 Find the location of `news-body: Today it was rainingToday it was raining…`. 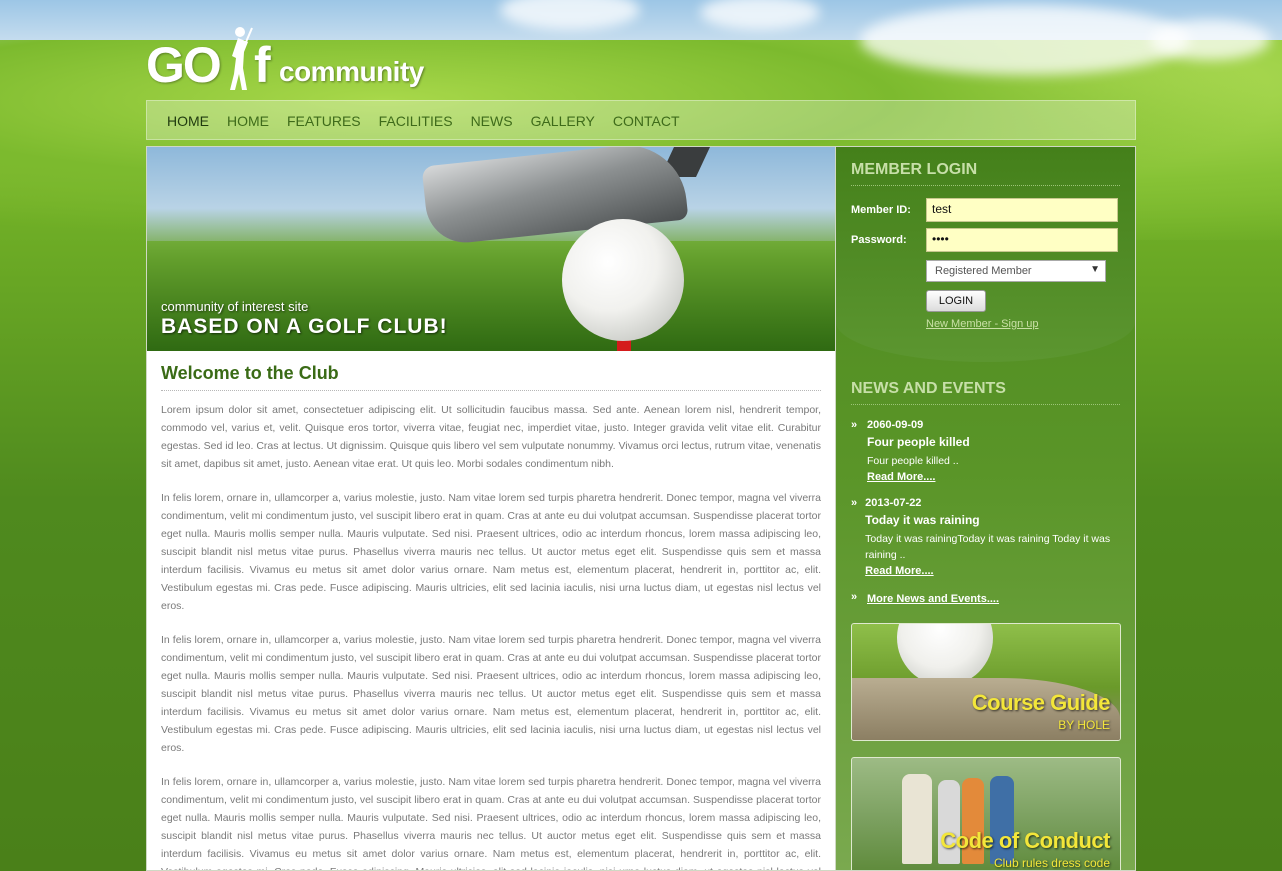

news-body: Today it was rainingToday it was raining… is located at coordinates (988, 547).